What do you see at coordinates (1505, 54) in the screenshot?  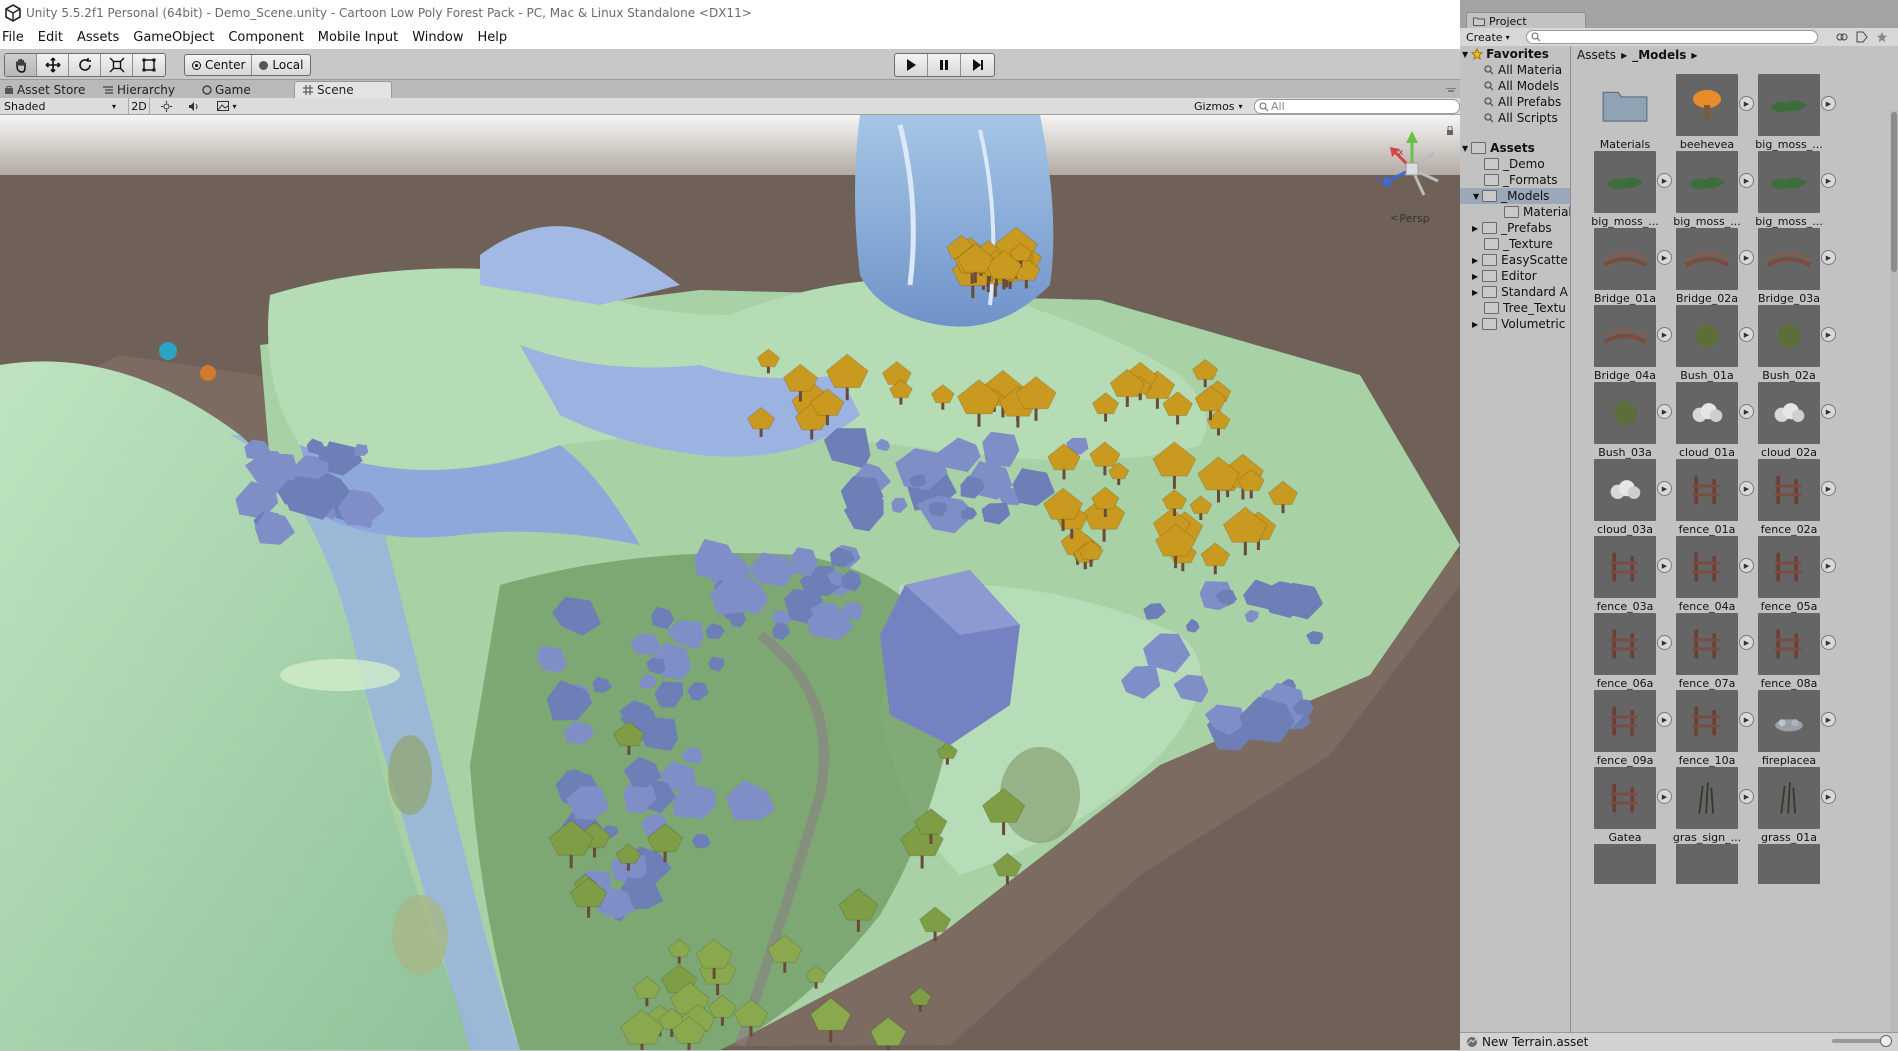 I see `tree-favorites: ▼ Favorites` at bounding box center [1505, 54].